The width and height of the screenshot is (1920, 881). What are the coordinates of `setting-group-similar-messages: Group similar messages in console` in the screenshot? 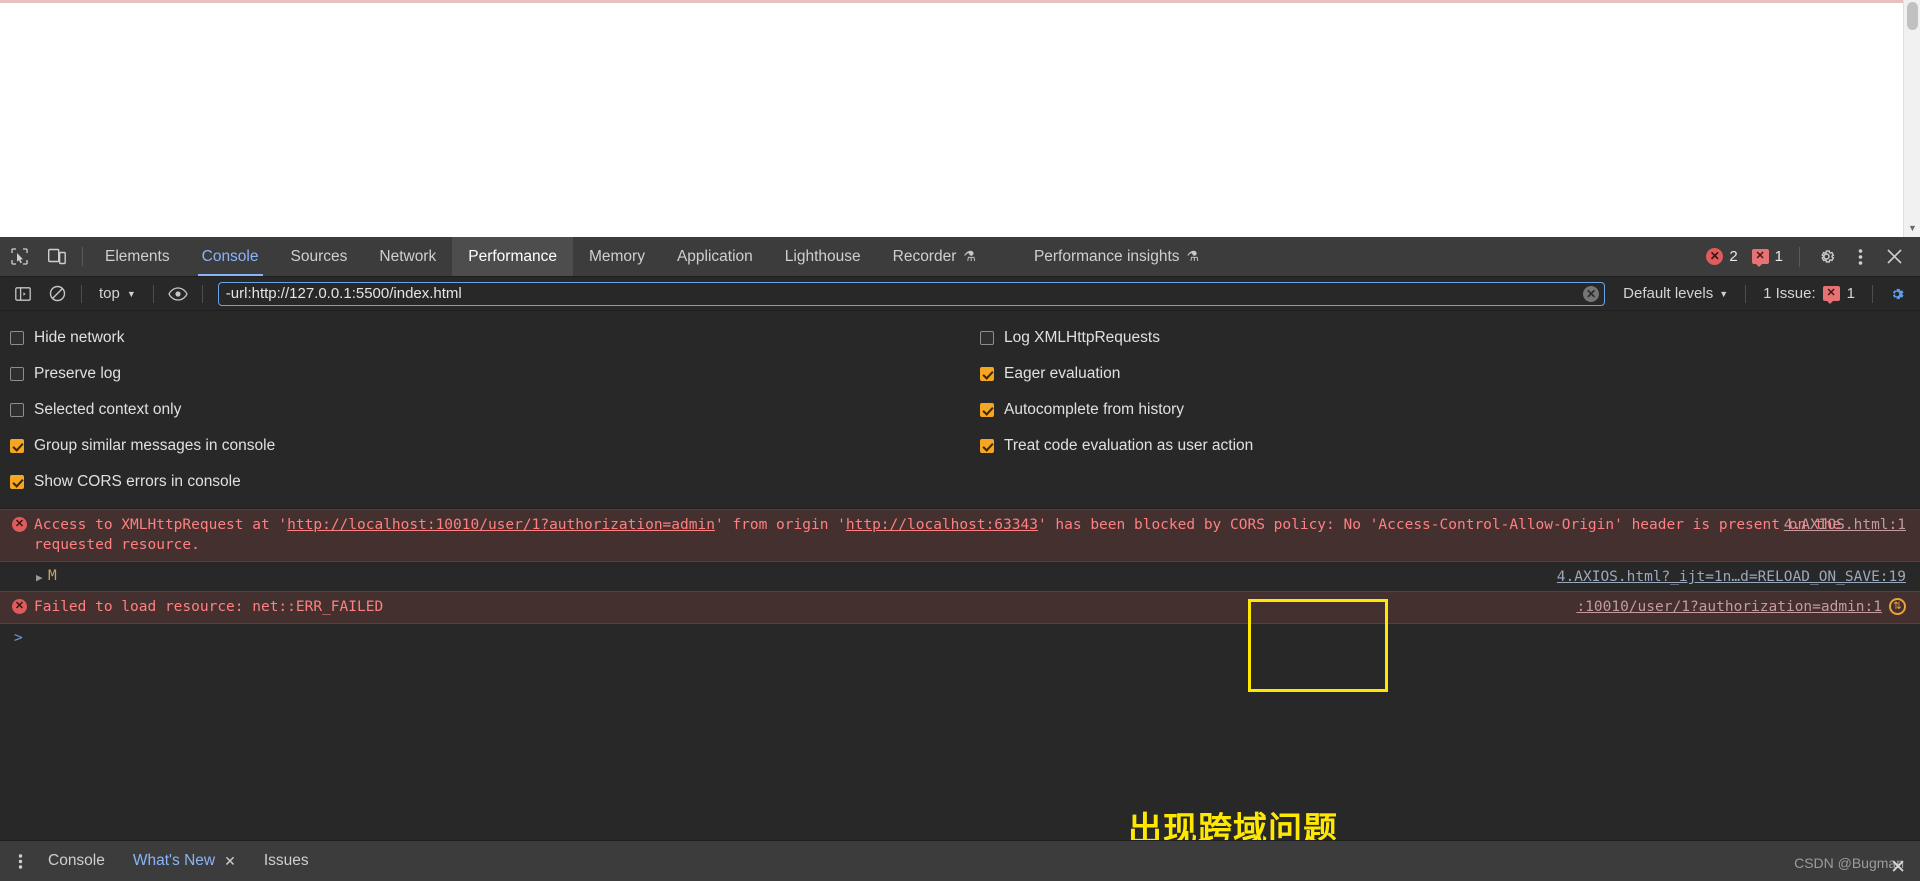 It's located at (495, 446).